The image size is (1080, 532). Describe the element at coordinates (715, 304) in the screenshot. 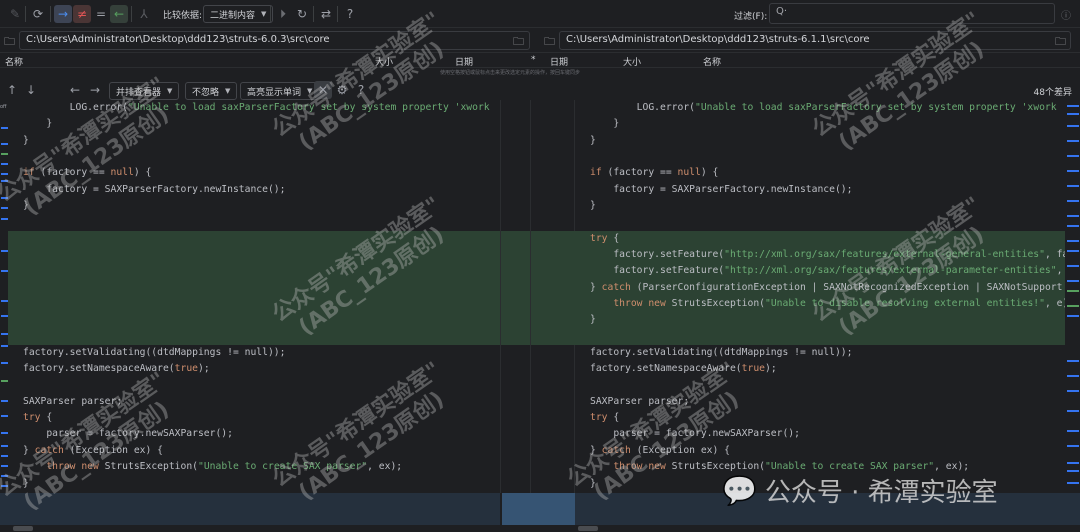

I see `code-token: StrutsException(` at that location.